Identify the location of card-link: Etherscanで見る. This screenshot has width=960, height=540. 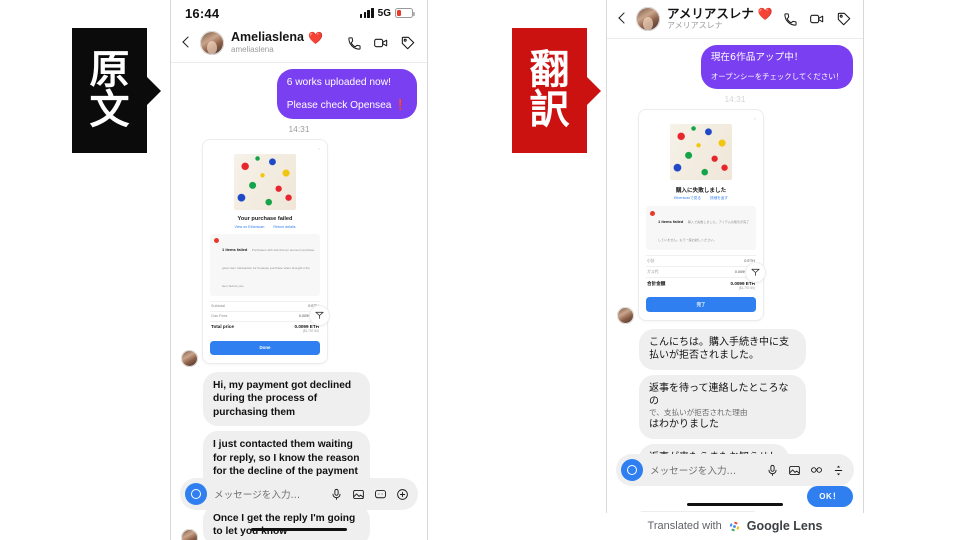
(687, 198).